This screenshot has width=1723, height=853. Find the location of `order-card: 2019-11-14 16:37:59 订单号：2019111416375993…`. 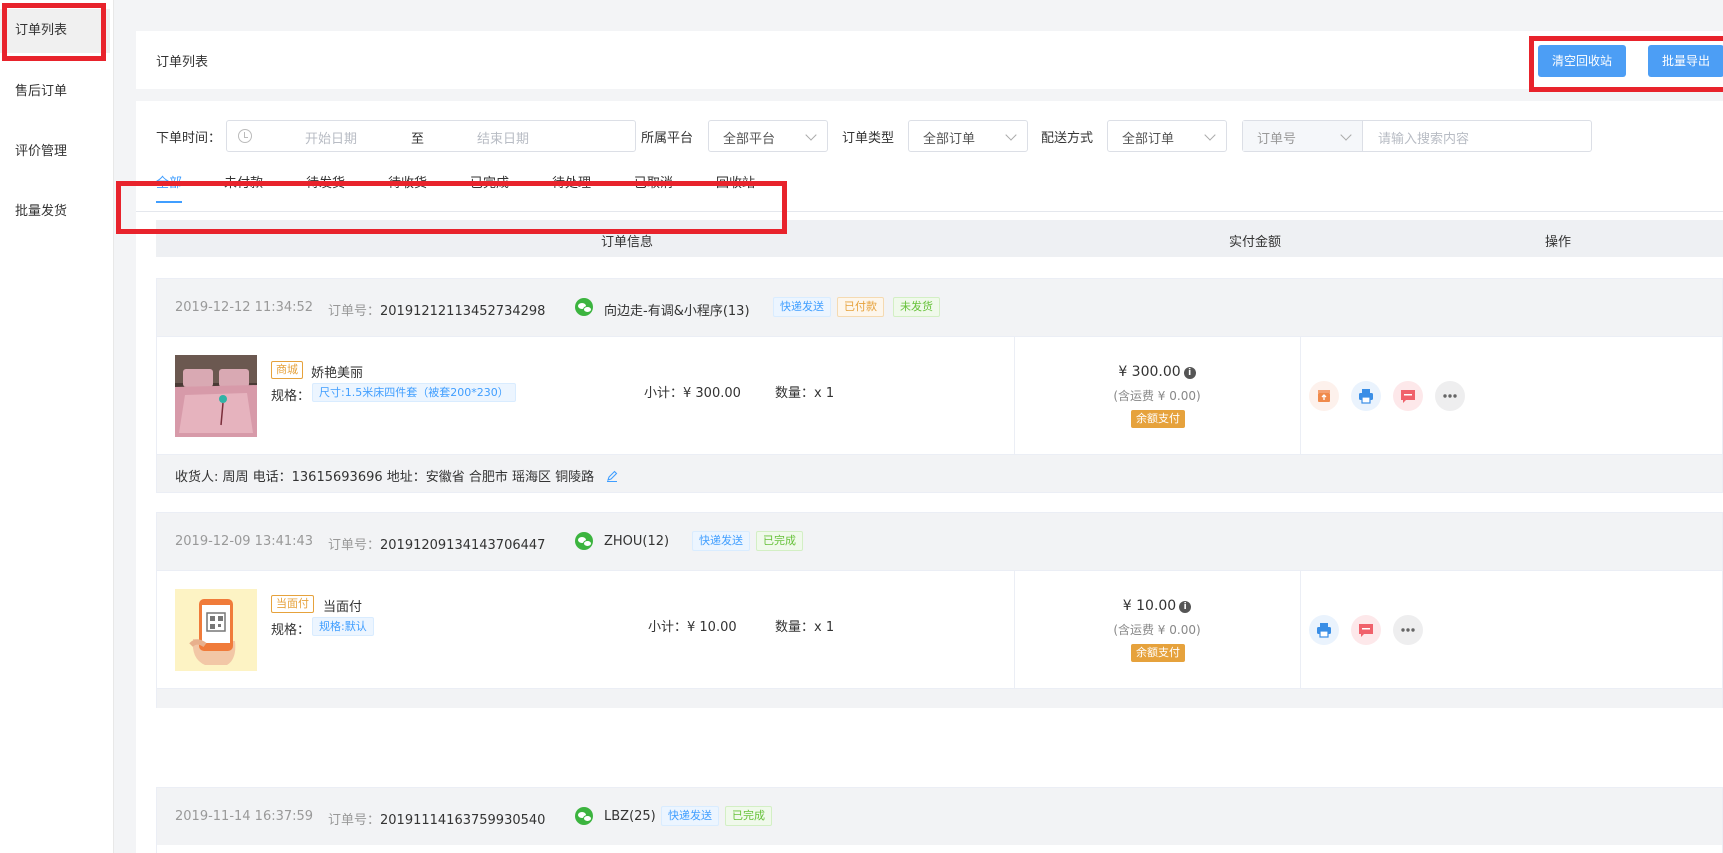

order-card: 2019-11-14 16:37:59 订单号：2019111416375993… is located at coordinates (939, 820).